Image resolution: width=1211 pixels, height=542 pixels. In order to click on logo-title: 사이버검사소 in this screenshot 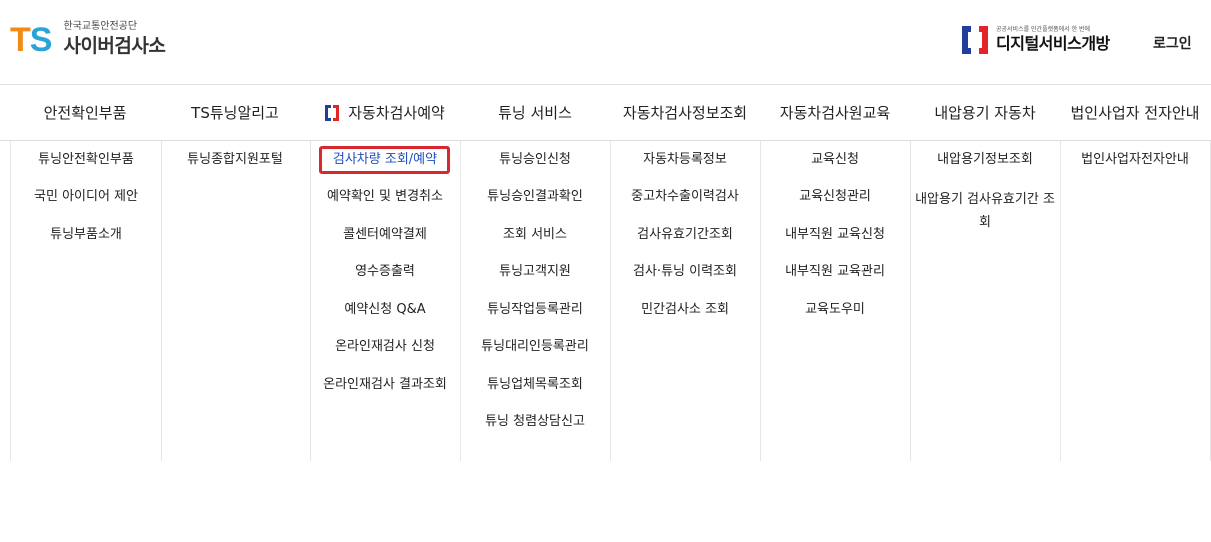, I will do `click(114, 46)`.